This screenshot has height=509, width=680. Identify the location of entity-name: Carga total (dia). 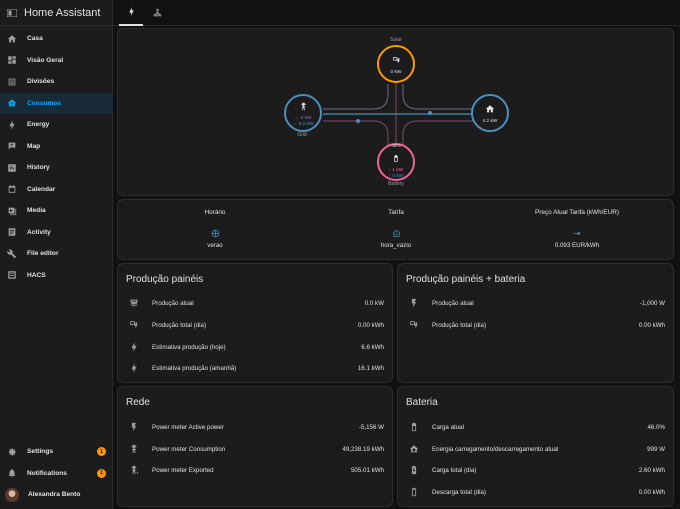
(454, 470).